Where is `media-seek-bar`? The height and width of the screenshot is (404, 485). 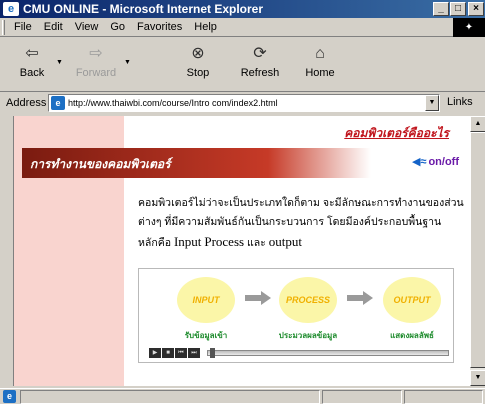 media-seek-bar is located at coordinates (328, 352).